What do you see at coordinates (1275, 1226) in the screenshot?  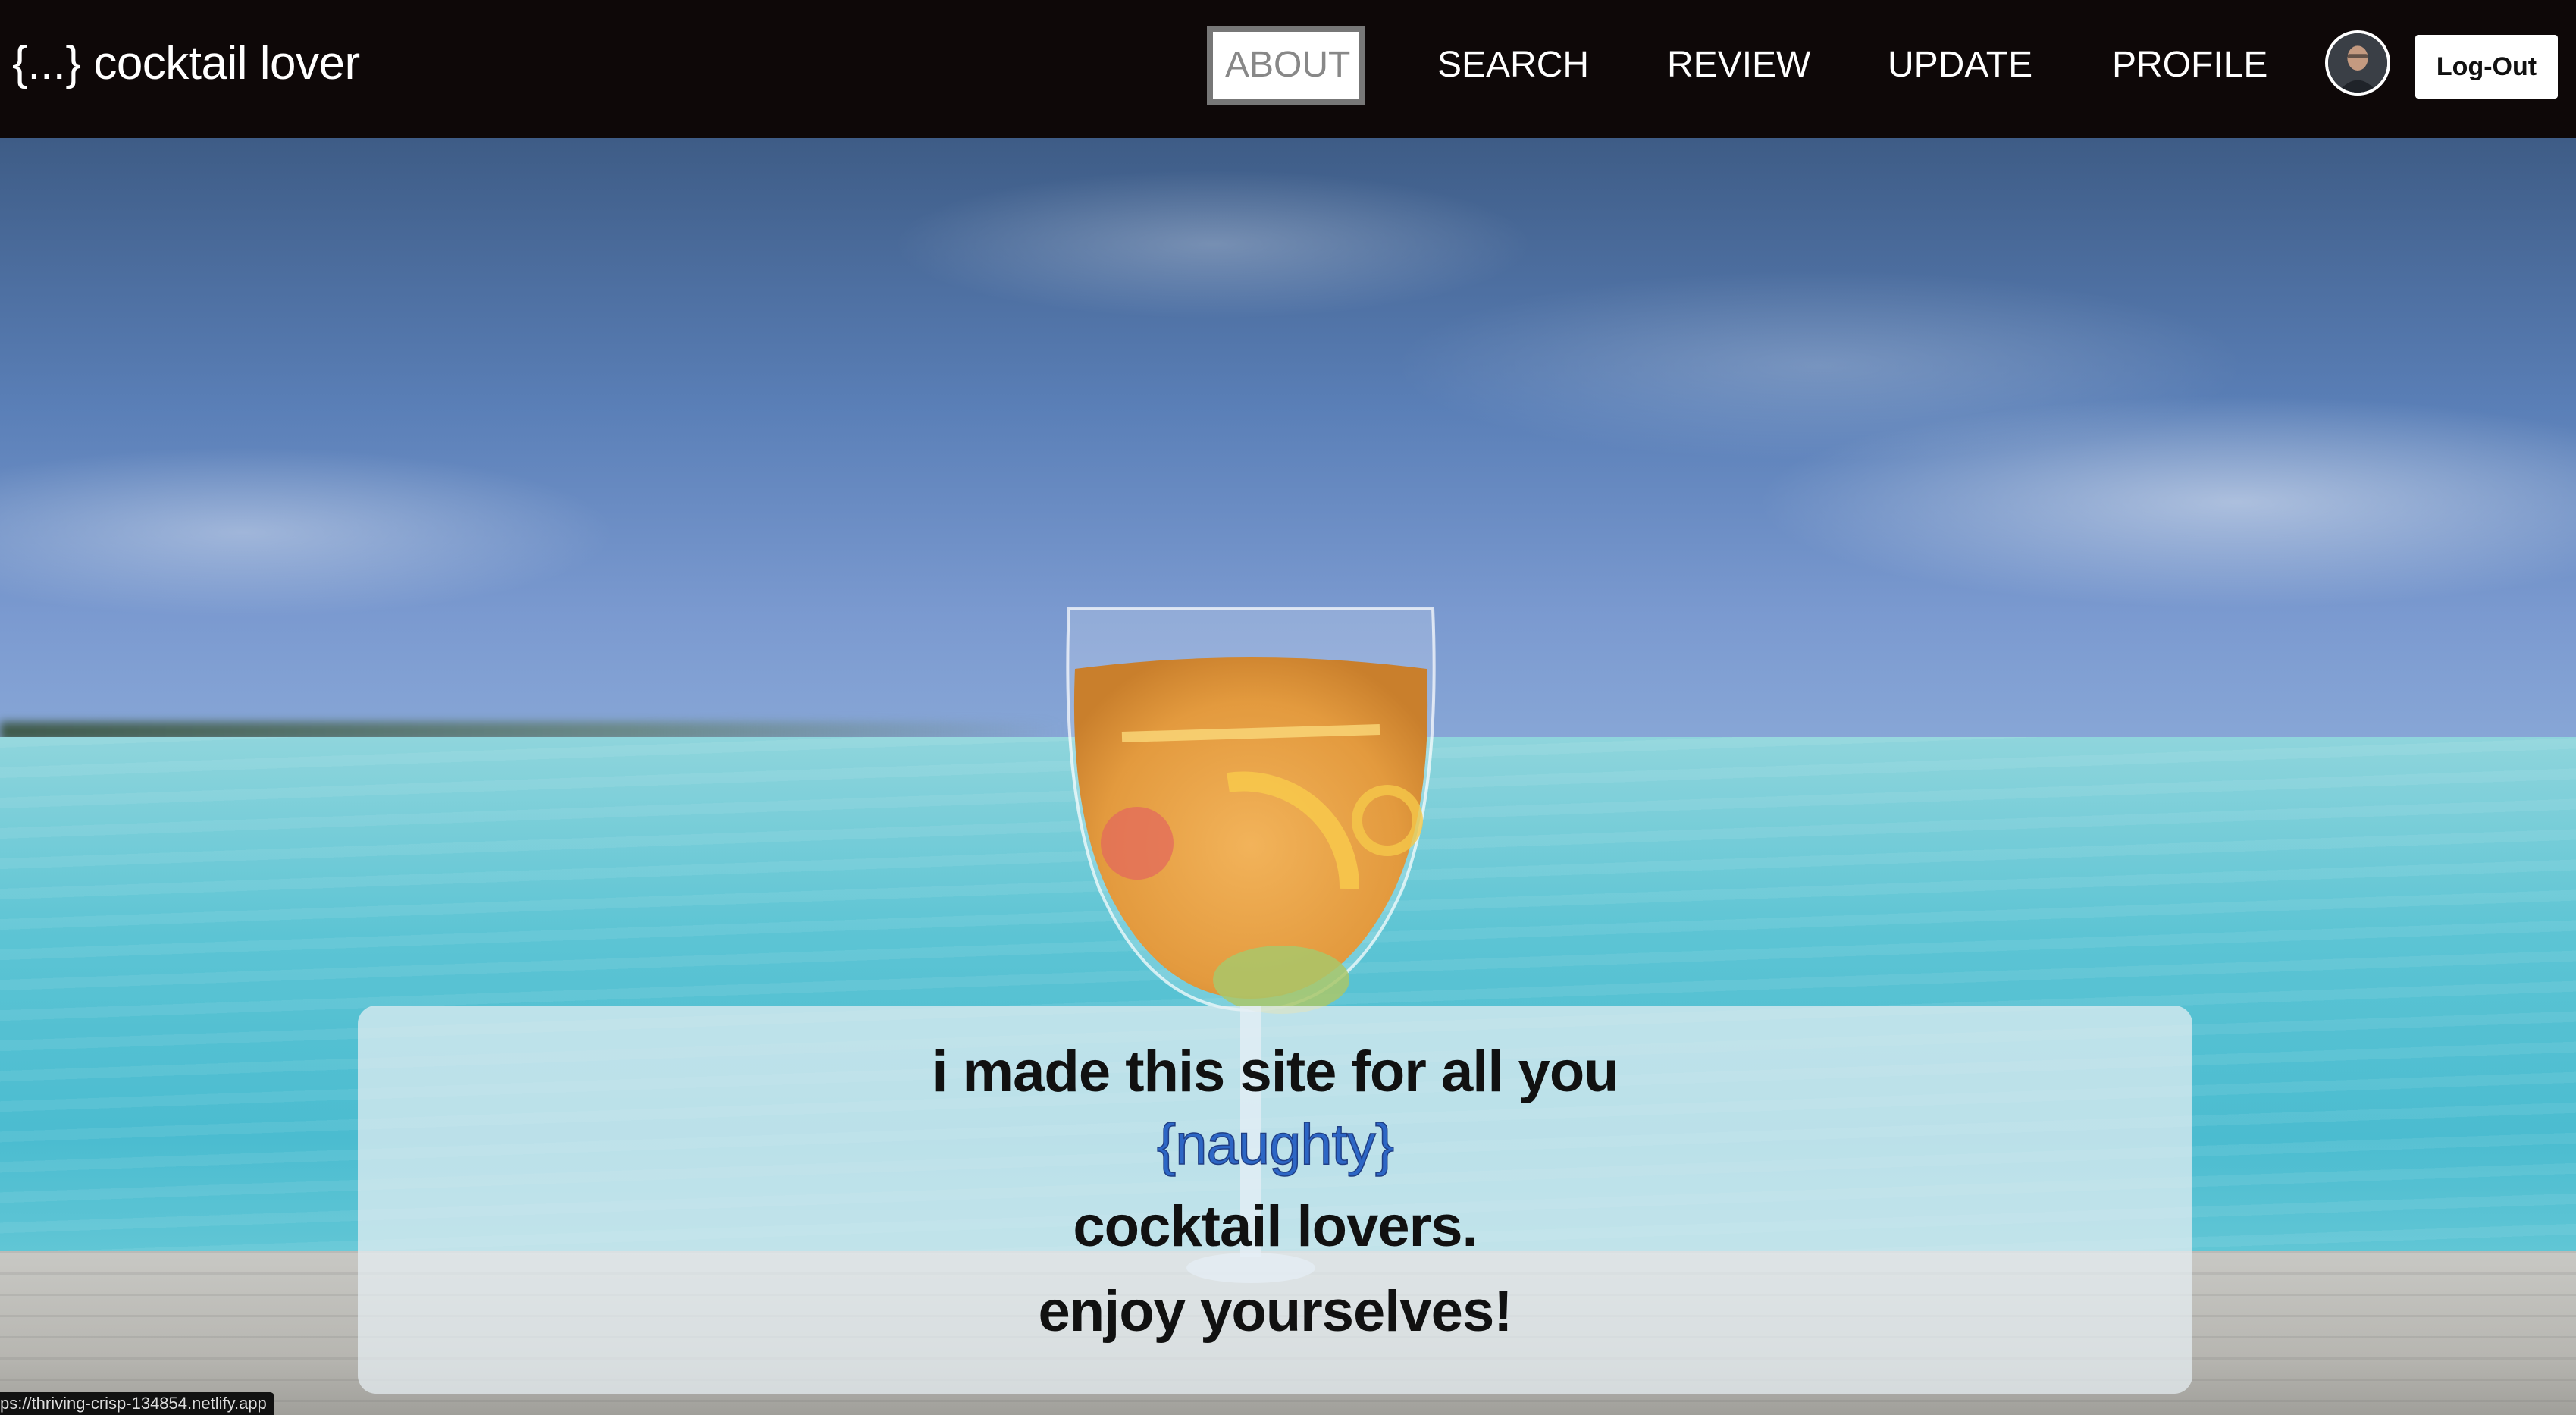 I see `welcome-line-3: cocktail lovers.` at bounding box center [1275, 1226].